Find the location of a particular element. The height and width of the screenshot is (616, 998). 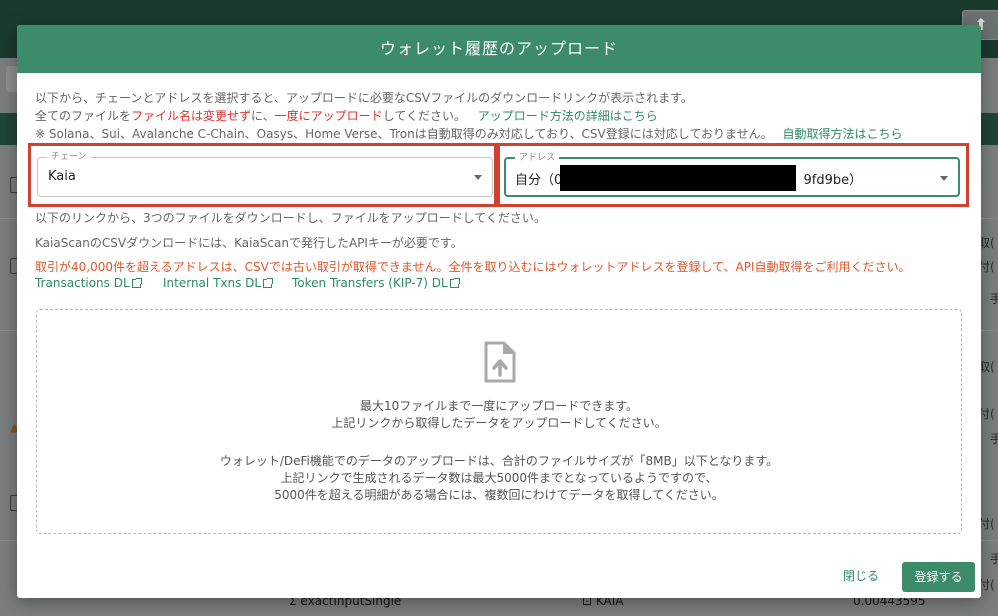

dropzone-text: 上記リンクで生成されるデータ数は最大5000件までとなっているようですので、 is located at coordinates (499, 478).